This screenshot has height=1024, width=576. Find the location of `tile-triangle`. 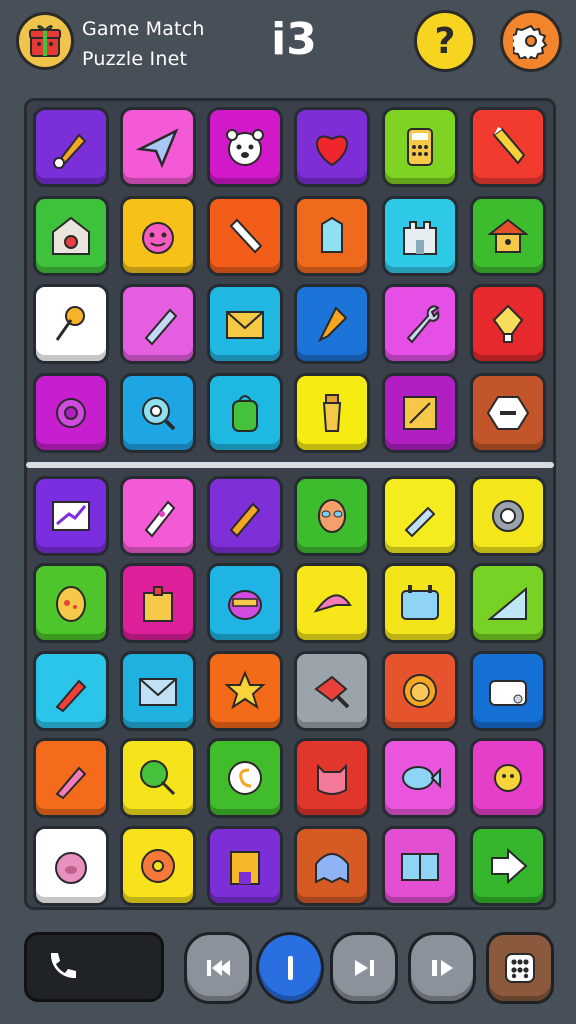

tile-triangle is located at coordinates (508, 603).